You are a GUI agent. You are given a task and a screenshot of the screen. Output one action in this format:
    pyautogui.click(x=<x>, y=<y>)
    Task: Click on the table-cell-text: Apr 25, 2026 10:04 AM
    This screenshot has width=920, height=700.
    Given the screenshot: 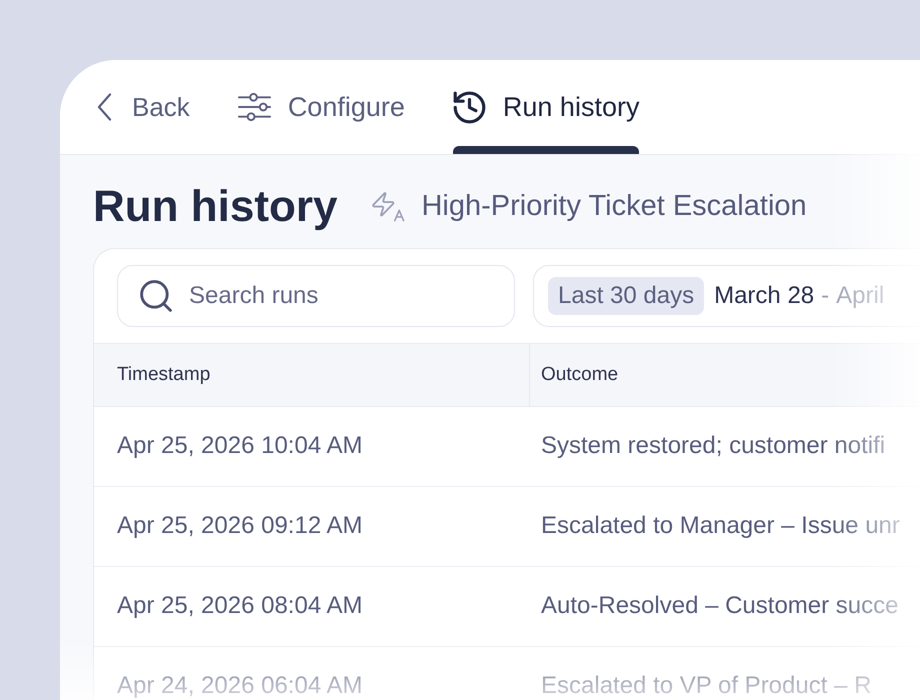 What is the action you would take?
    pyautogui.click(x=240, y=446)
    